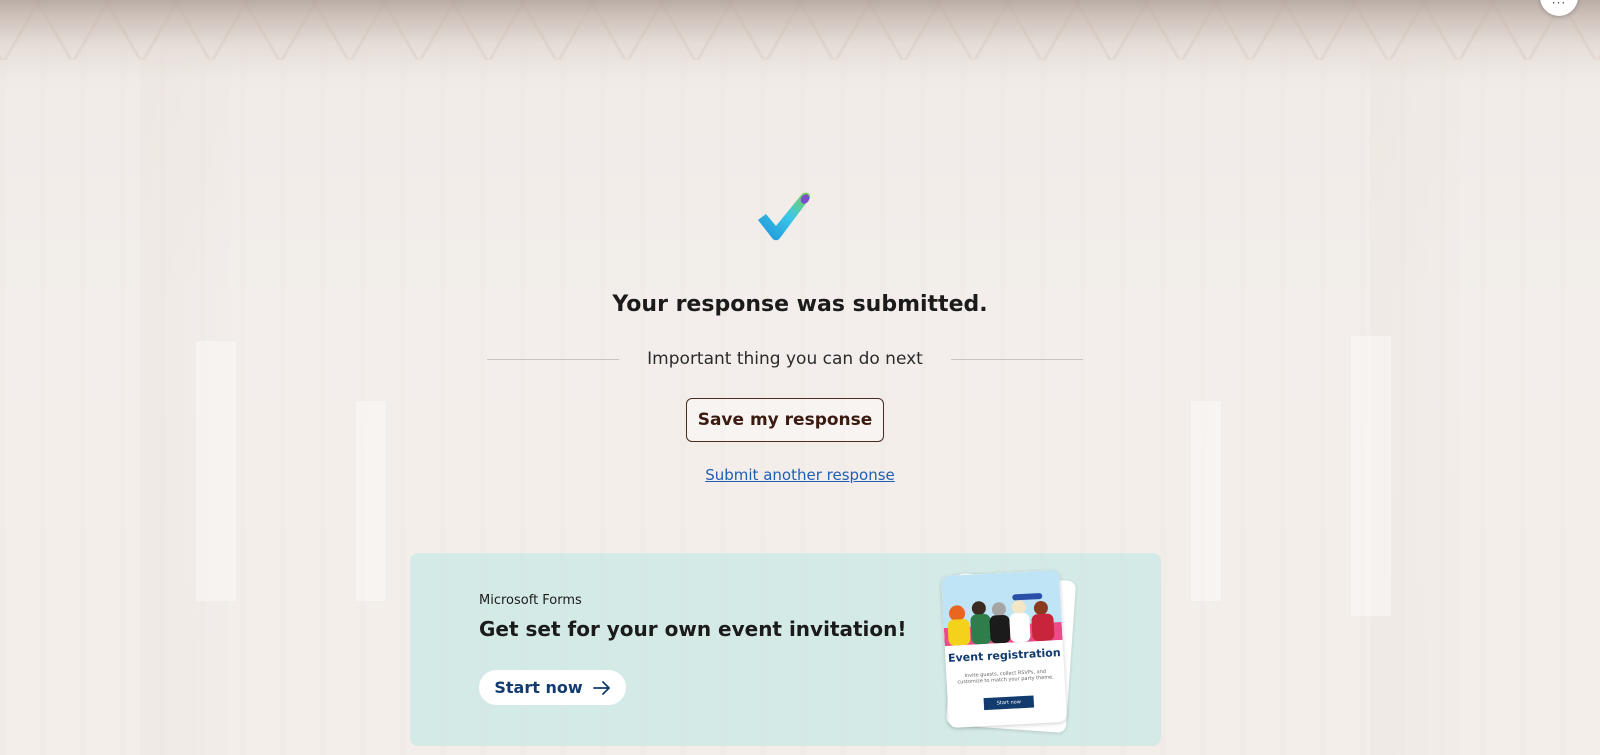  Describe the element at coordinates (1009, 703) in the screenshot. I see `card-start-button: Start now` at that location.